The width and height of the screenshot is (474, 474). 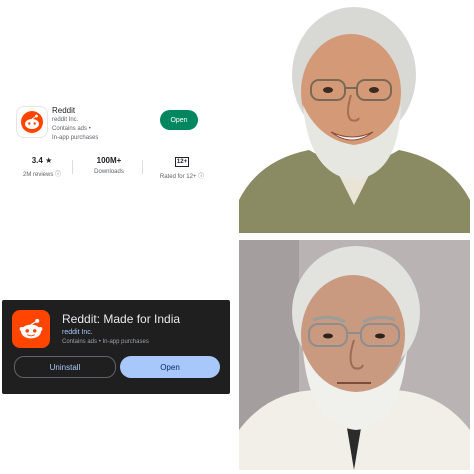 What do you see at coordinates (42, 160) in the screenshot?
I see `rating-value: 3.4 ★` at bounding box center [42, 160].